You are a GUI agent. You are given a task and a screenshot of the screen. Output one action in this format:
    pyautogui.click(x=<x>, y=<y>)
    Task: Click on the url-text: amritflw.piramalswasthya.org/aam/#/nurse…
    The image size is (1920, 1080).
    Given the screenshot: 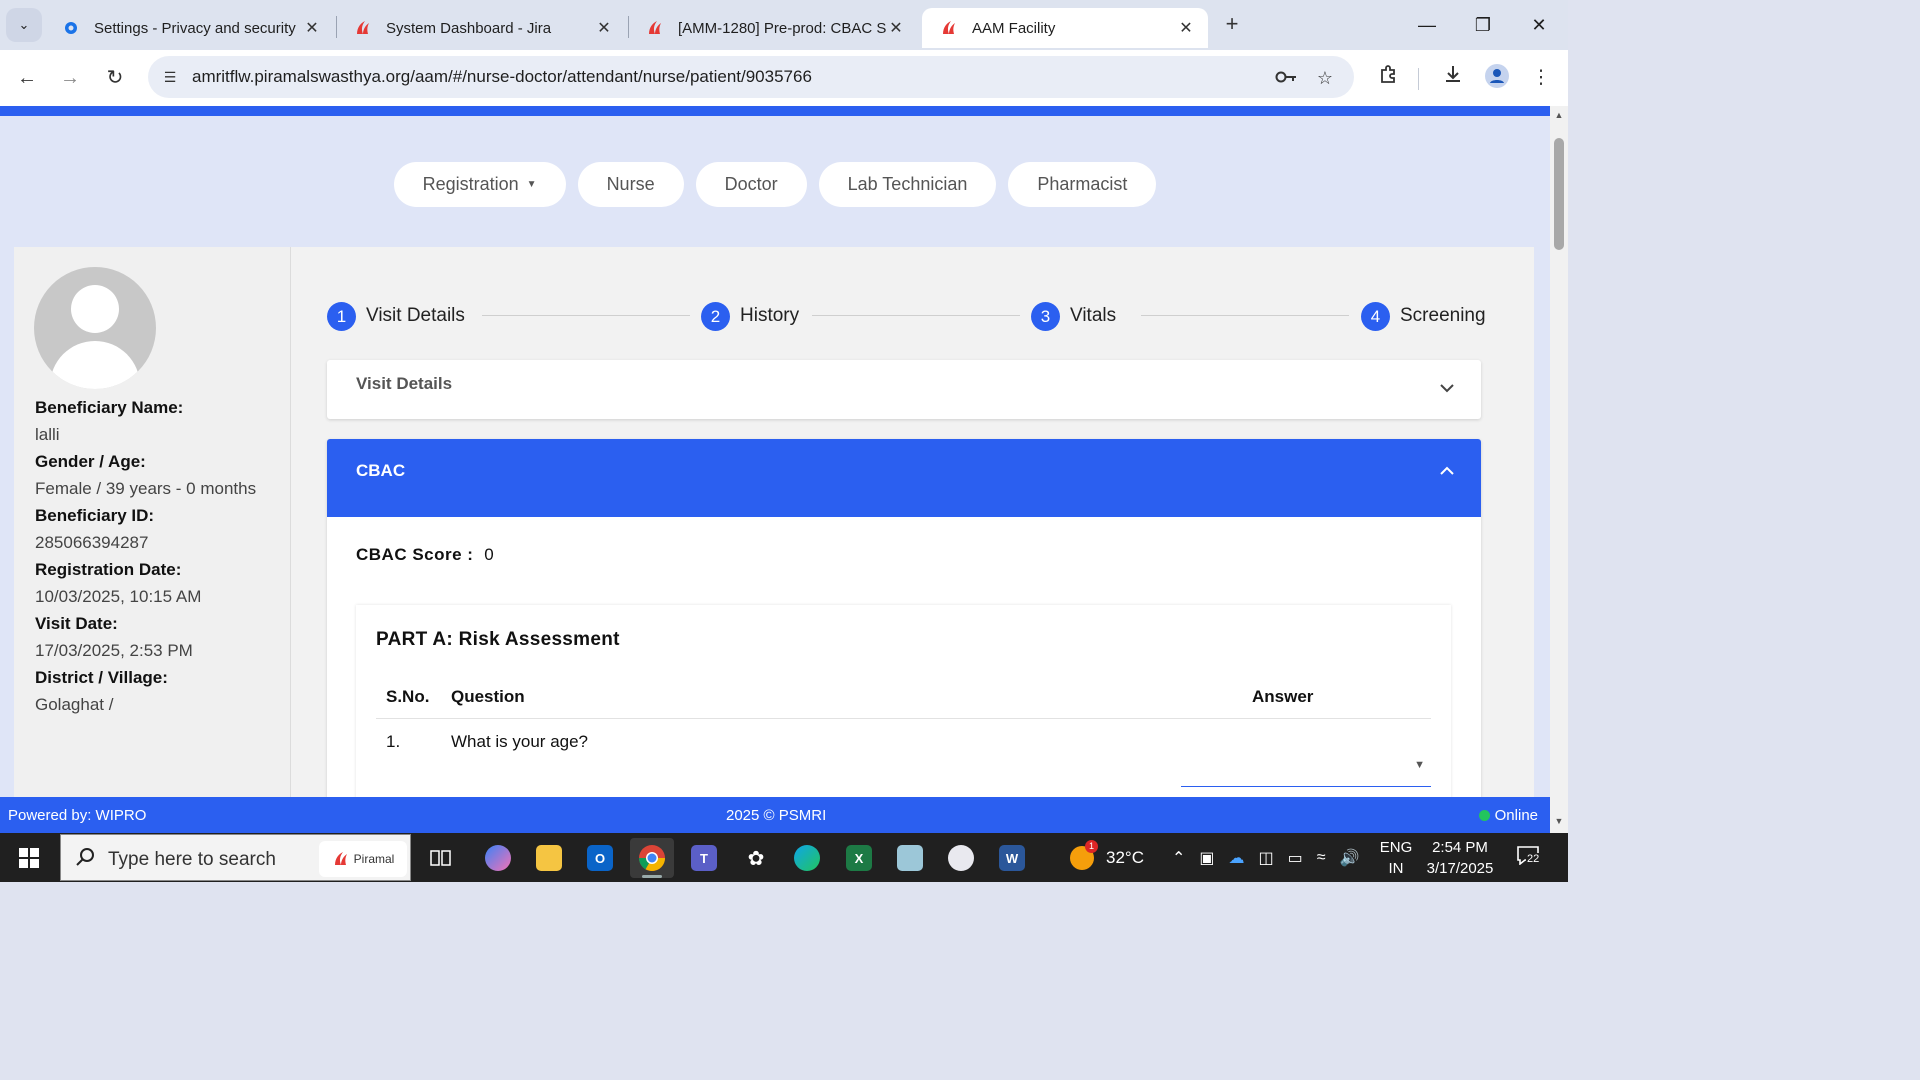 What is the action you would take?
    pyautogui.click(x=502, y=77)
    